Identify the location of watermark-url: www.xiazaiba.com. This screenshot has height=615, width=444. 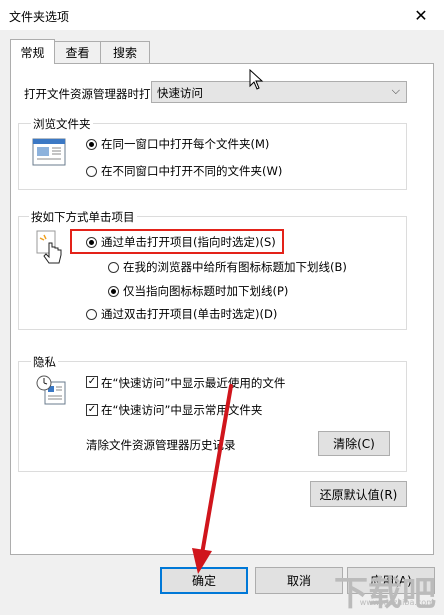
(396, 602).